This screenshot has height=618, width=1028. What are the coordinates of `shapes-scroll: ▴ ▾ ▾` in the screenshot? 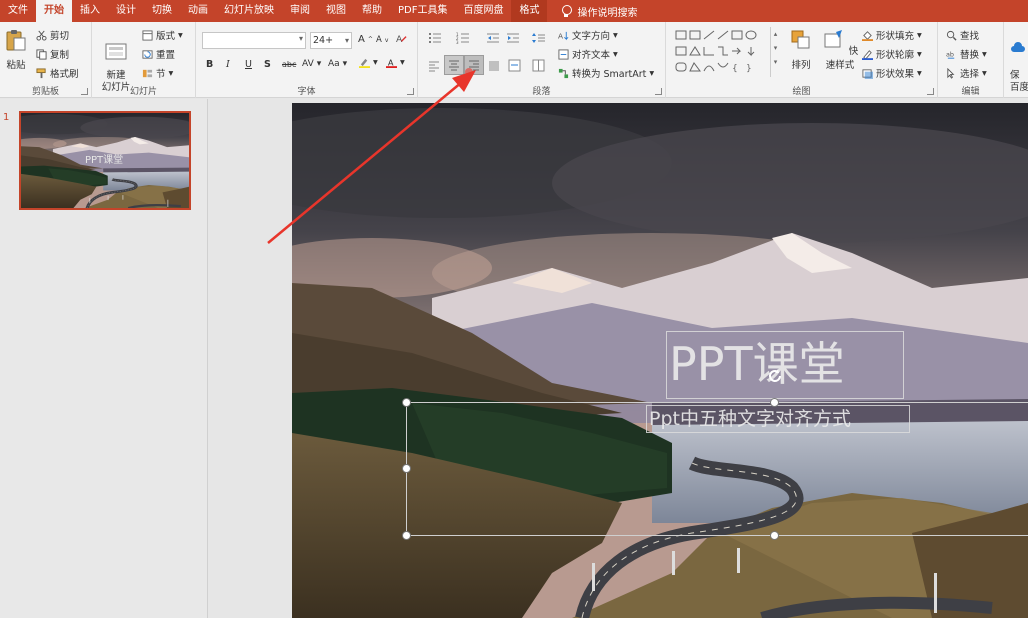 It's located at (775, 52).